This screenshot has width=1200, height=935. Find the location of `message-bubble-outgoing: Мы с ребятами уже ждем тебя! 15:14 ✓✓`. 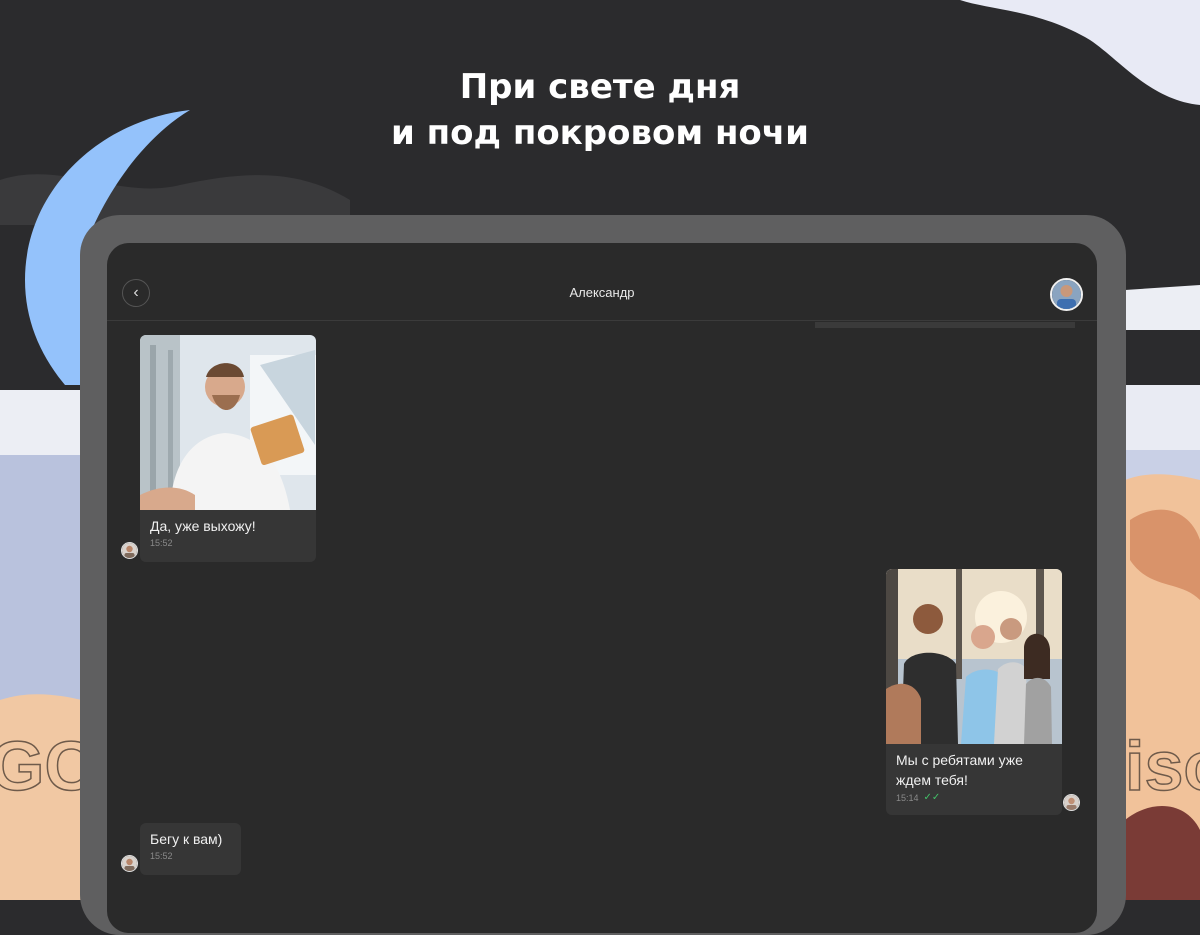

message-bubble-outgoing: Мы с ребятами уже ждем тебя! 15:14 ✓✓ is located at coordinates (974, 692).